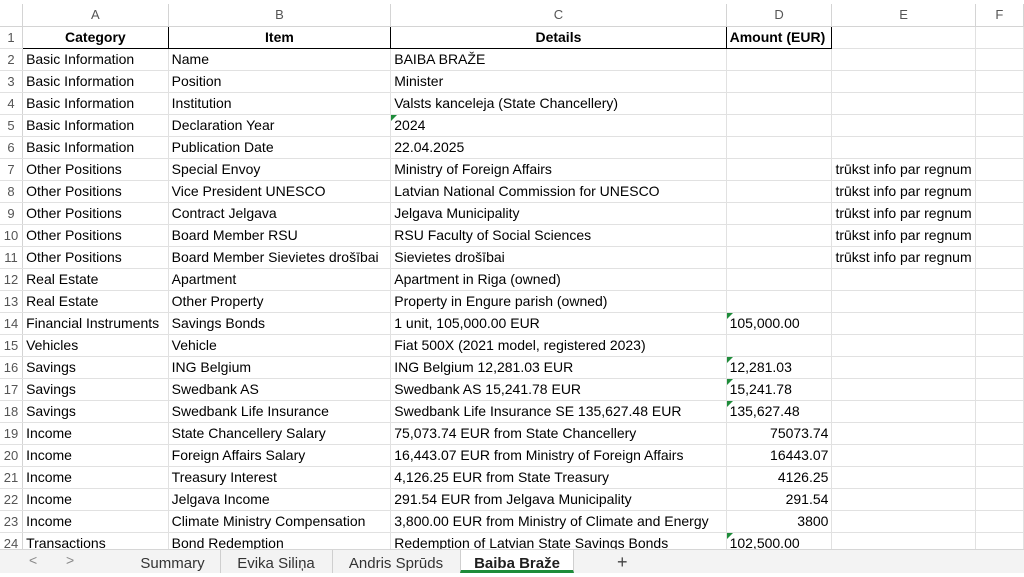 The height and width of the screenshot is (577, 1024). What do you see at coordinates (12, 15) in the screenshot?
I see `select-all-corner` at bounding box center [12, 15].